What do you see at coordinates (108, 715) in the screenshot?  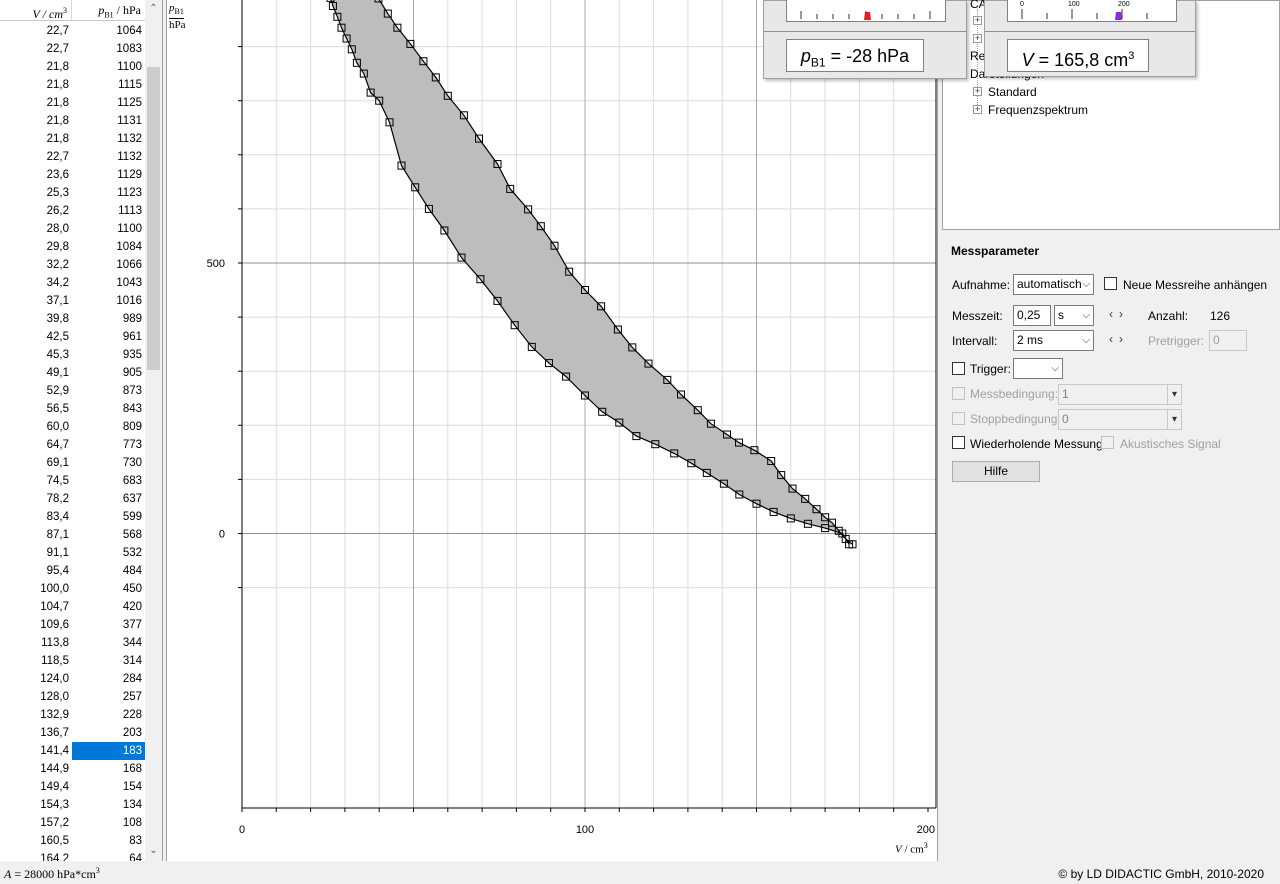 I see `cell-pressure: 228` at bounding box center [108, 715].